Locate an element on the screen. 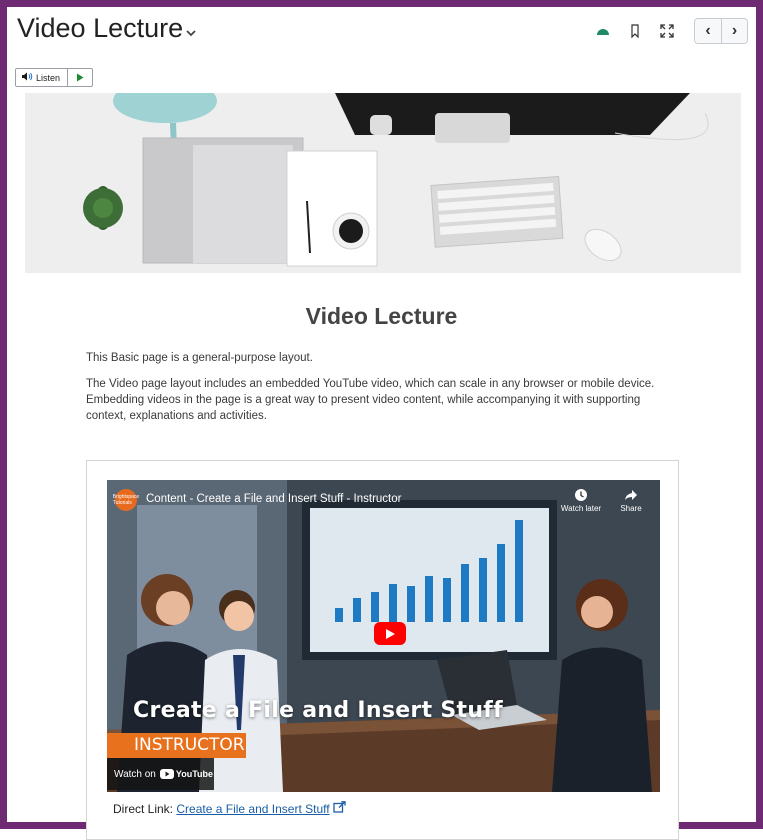  watch-later-action: Watch later is located at coordinates (581, 500).